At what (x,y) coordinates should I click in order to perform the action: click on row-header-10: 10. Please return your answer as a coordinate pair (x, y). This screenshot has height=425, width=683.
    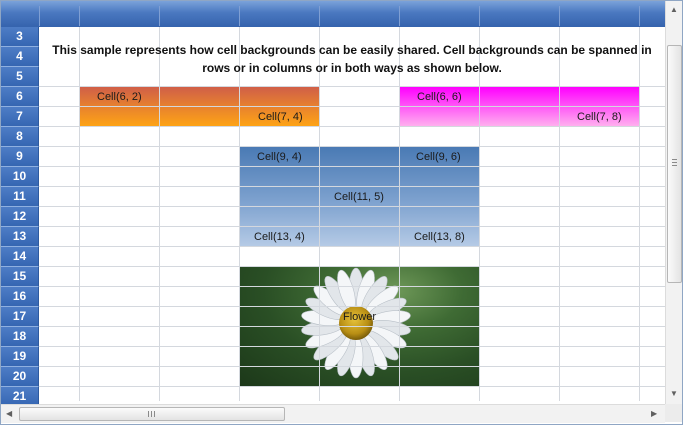
    Looking at the image, I should click on (20, 177).